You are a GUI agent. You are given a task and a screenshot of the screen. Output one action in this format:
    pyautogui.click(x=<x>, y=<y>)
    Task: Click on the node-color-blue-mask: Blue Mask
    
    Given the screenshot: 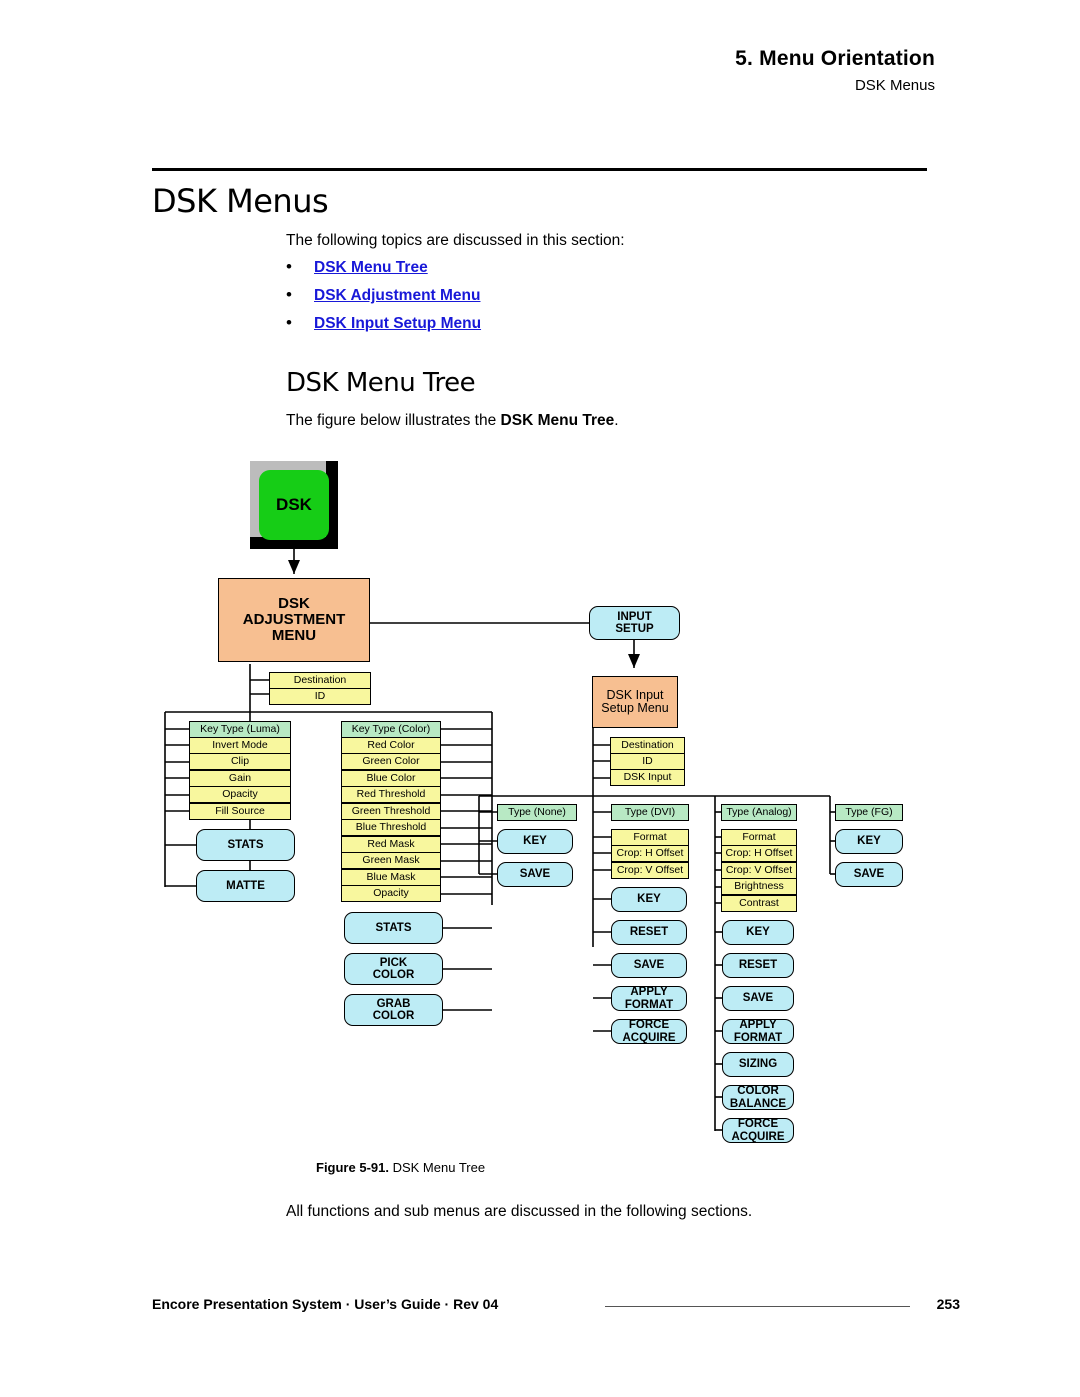 What is the action you would take?
    pyautogui.click(x=391, y=877)
    